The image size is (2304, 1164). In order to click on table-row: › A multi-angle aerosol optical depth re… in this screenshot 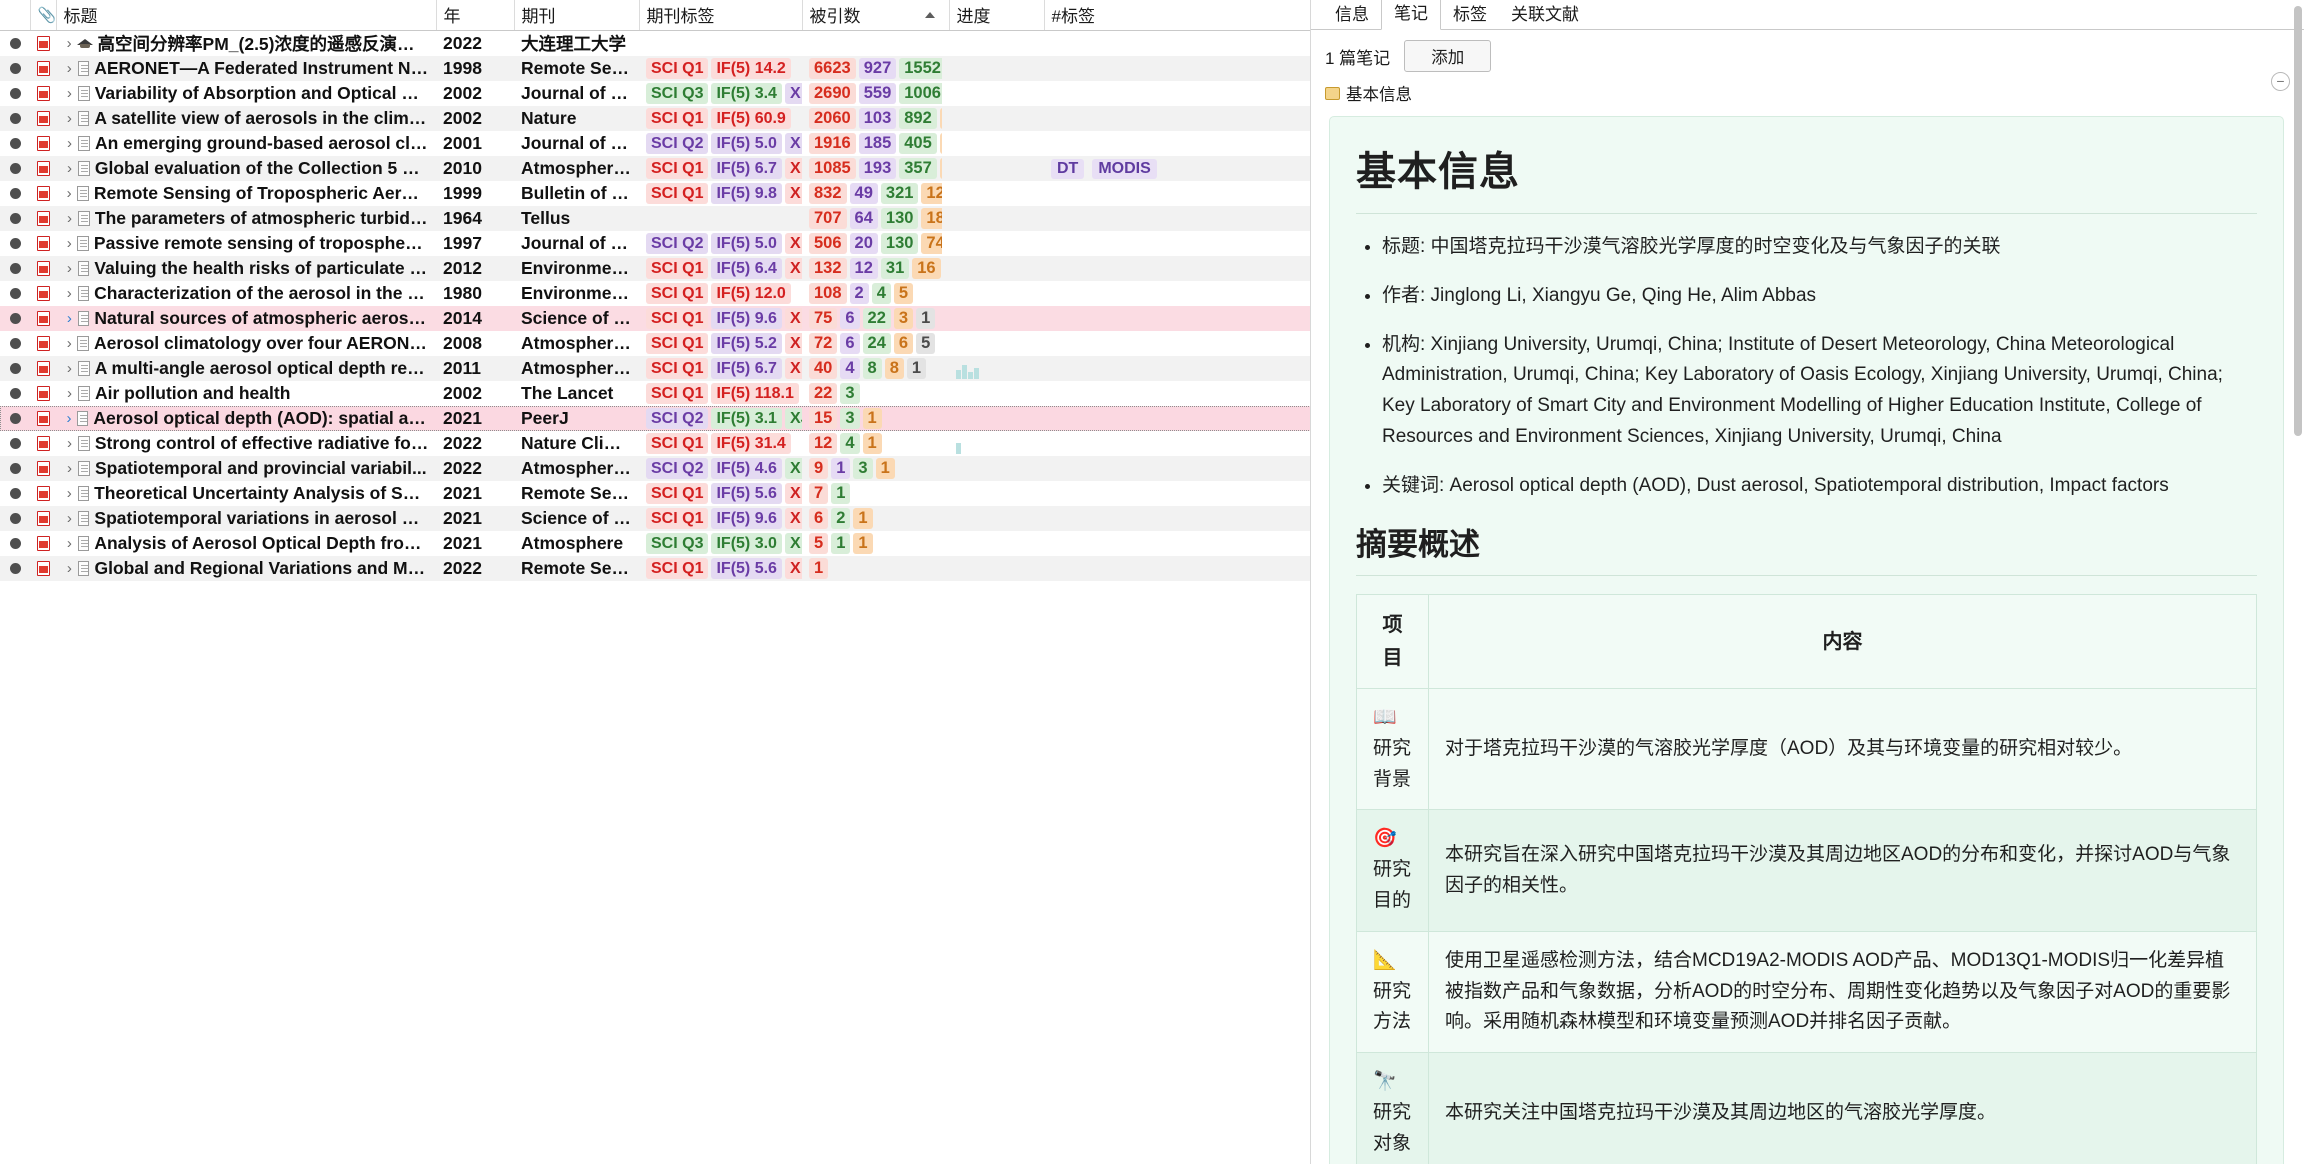, I will do `click(655, 368)`.